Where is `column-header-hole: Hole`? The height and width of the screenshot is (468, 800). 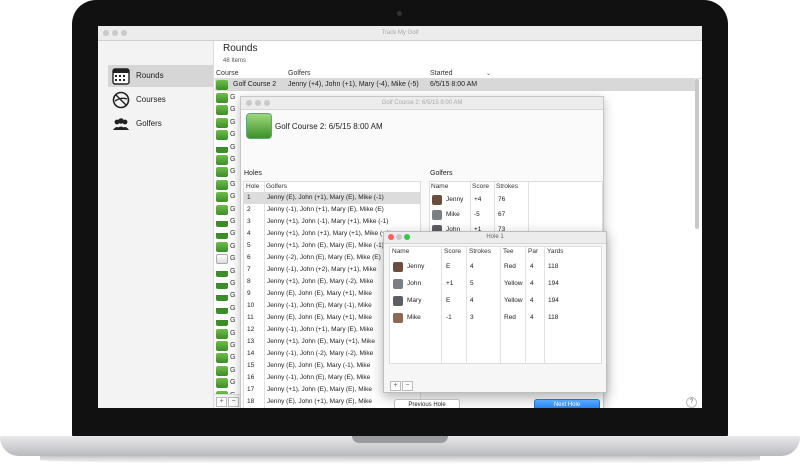 column-header-hole: Hole is located at coordinates (252, 186).